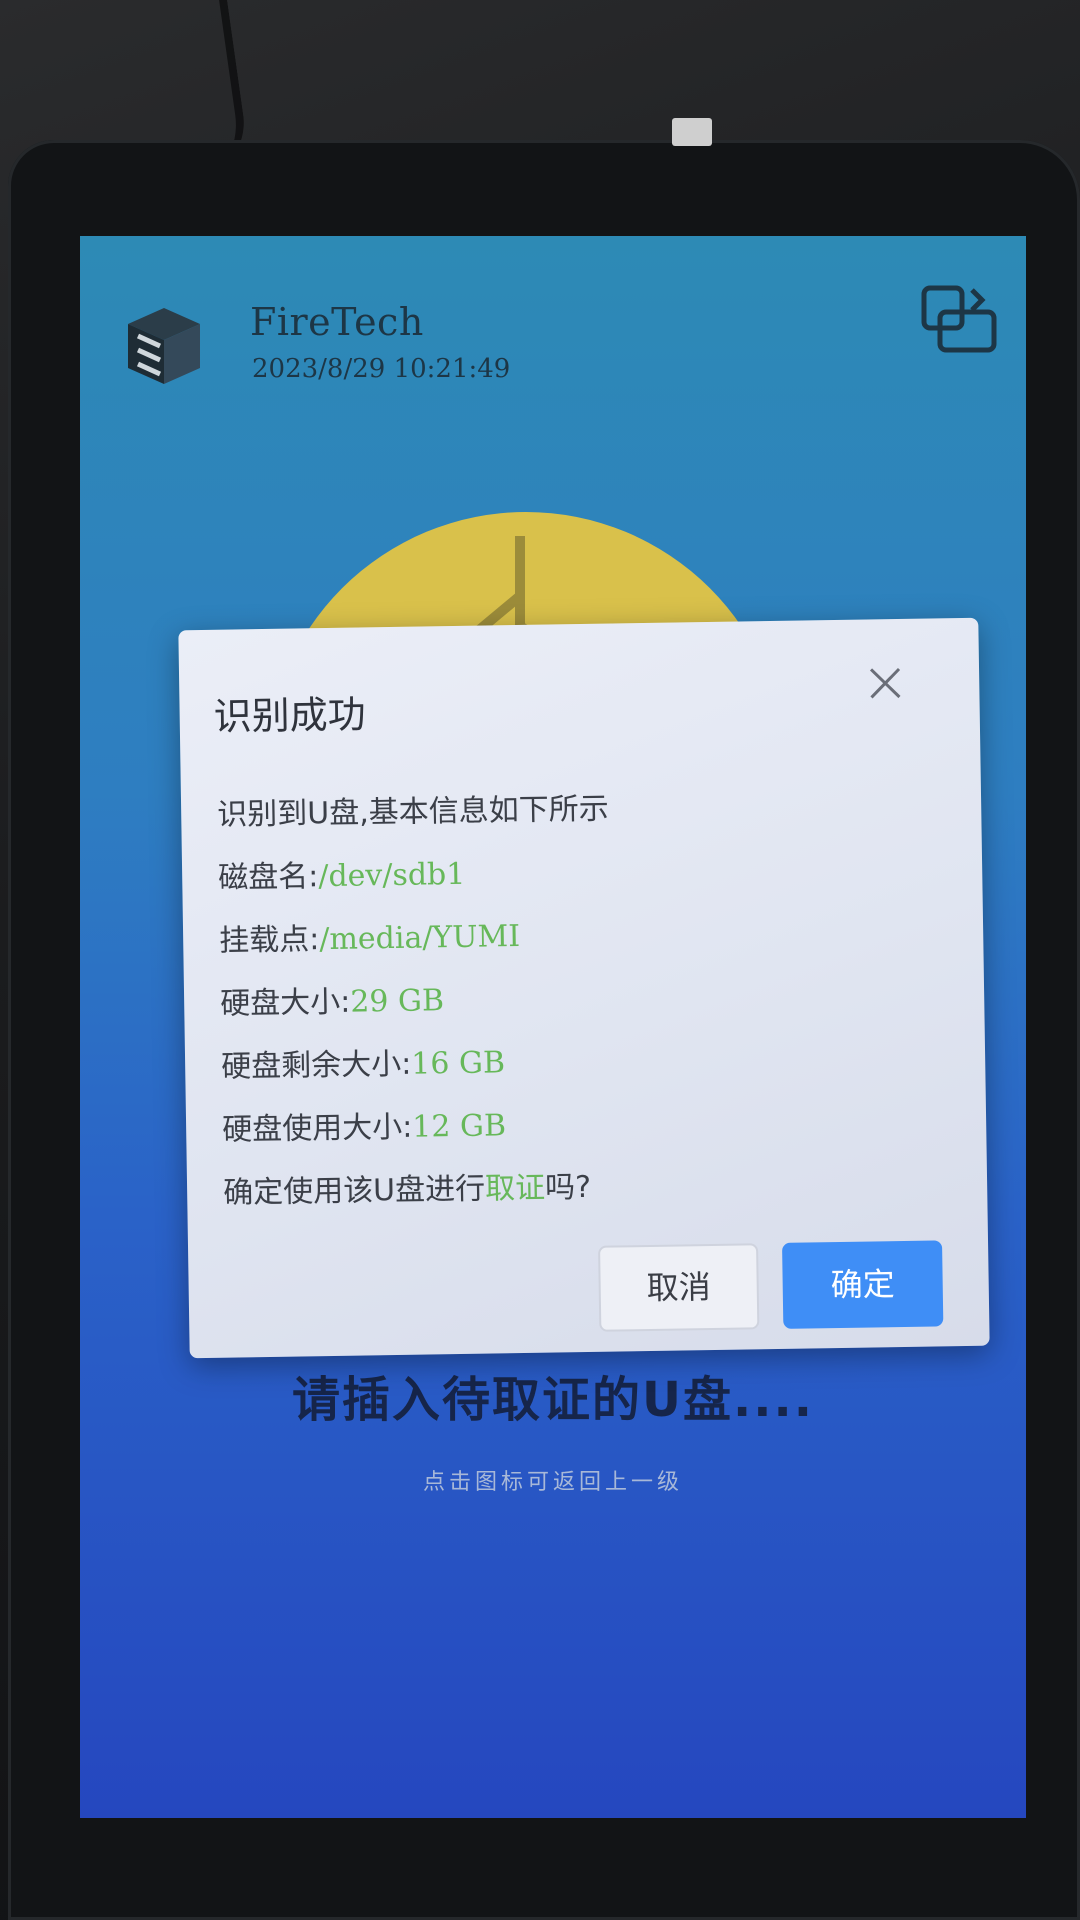 This screenshot has width=1080, height=1920. Describe the element at coordinates (885, 683) in the screenshot. I see `close-icon` at that location.